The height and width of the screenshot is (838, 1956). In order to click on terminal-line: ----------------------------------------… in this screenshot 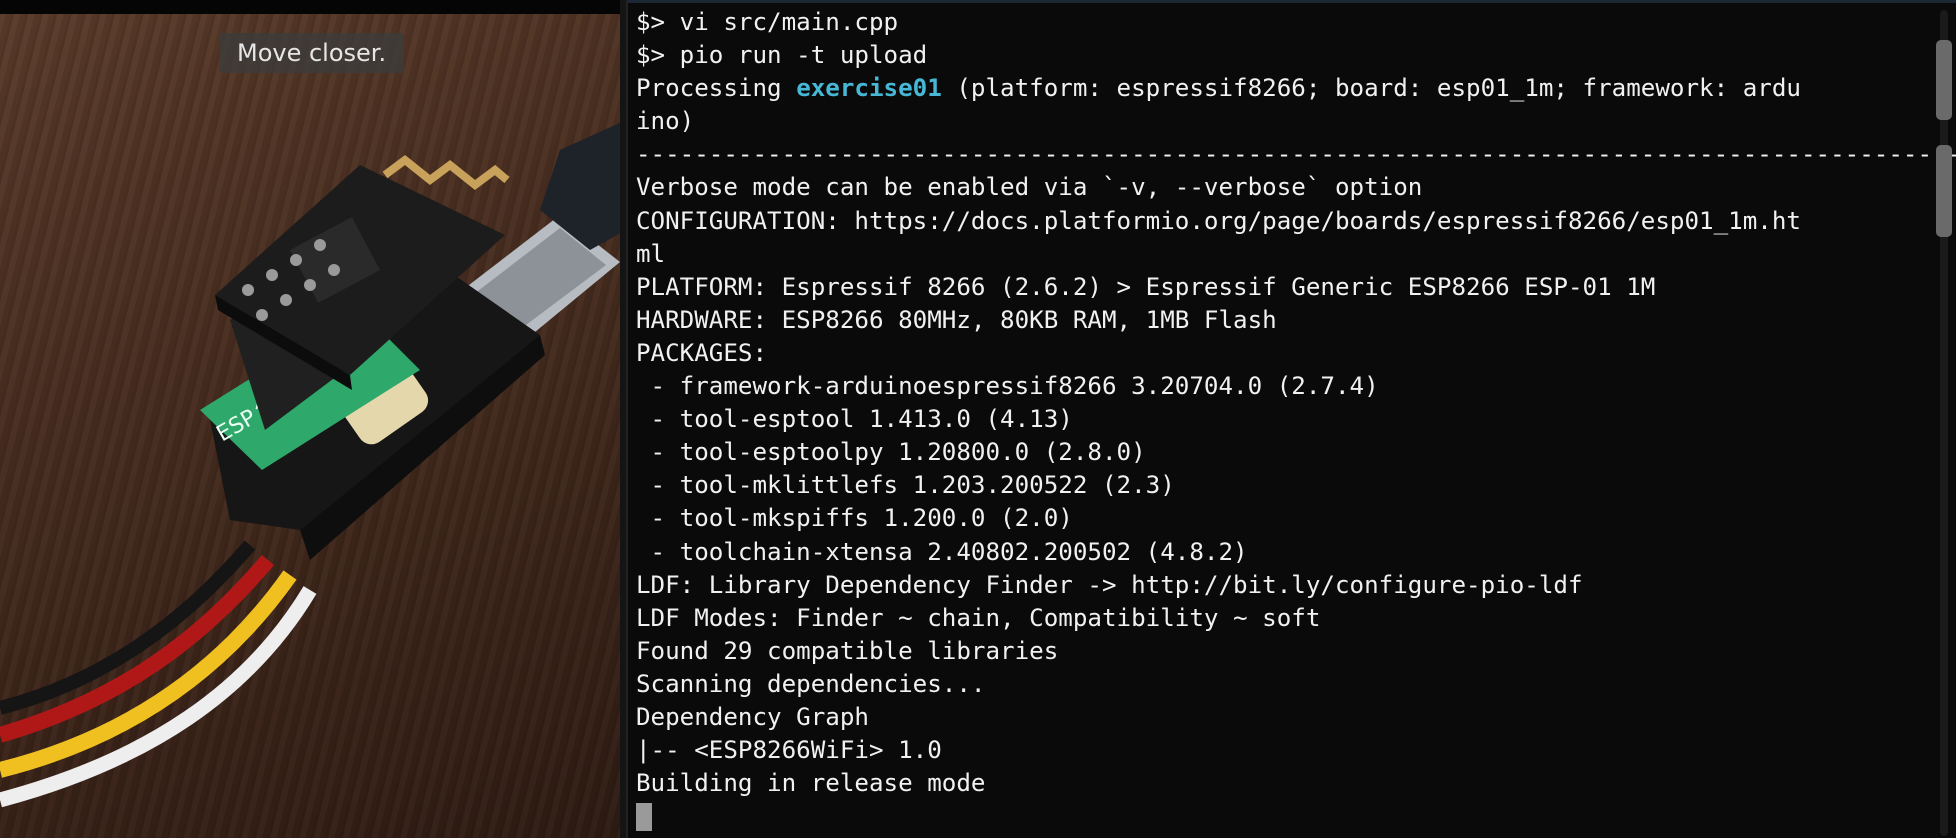, I will do `click(1296, 154)`.